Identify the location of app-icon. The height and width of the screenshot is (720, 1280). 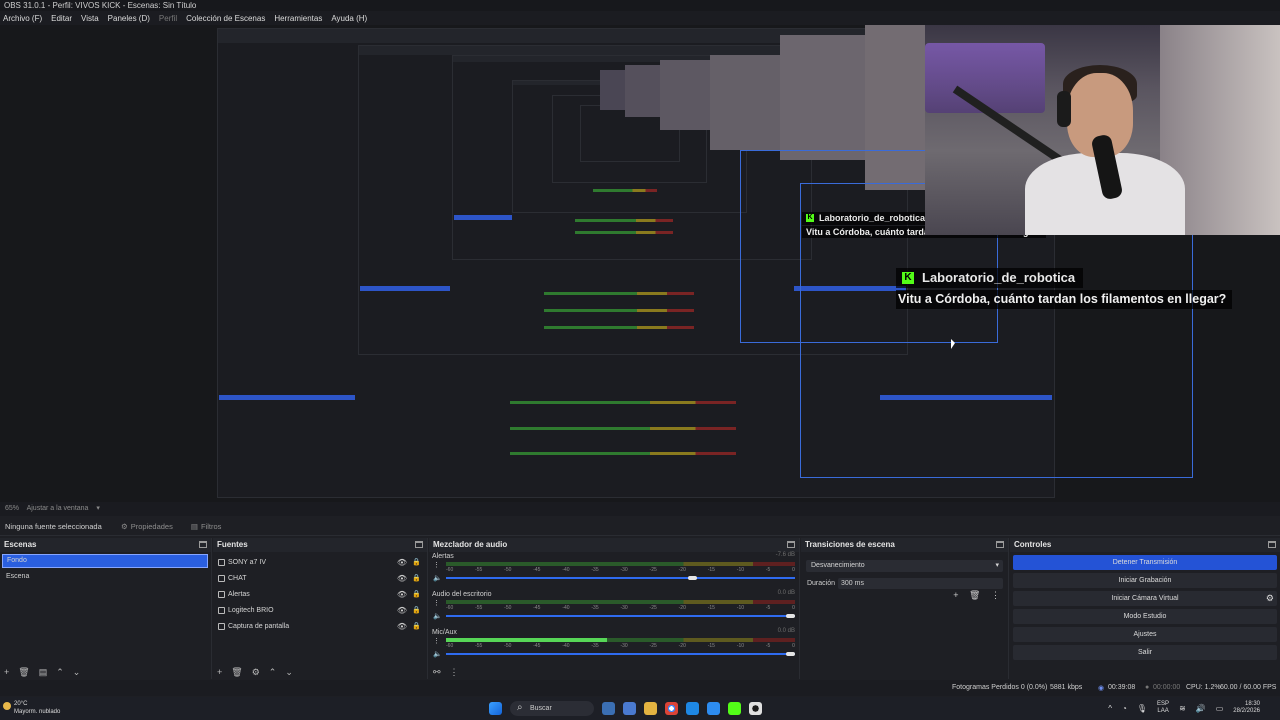
(713, 708).